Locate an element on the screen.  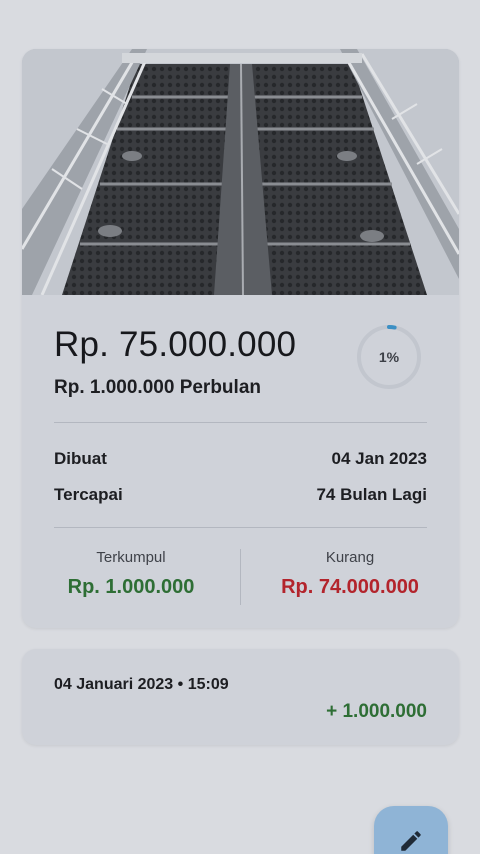
transaction-datetime: 04 Januari 2023 • 15:09 is located at coordinates (141, 684).